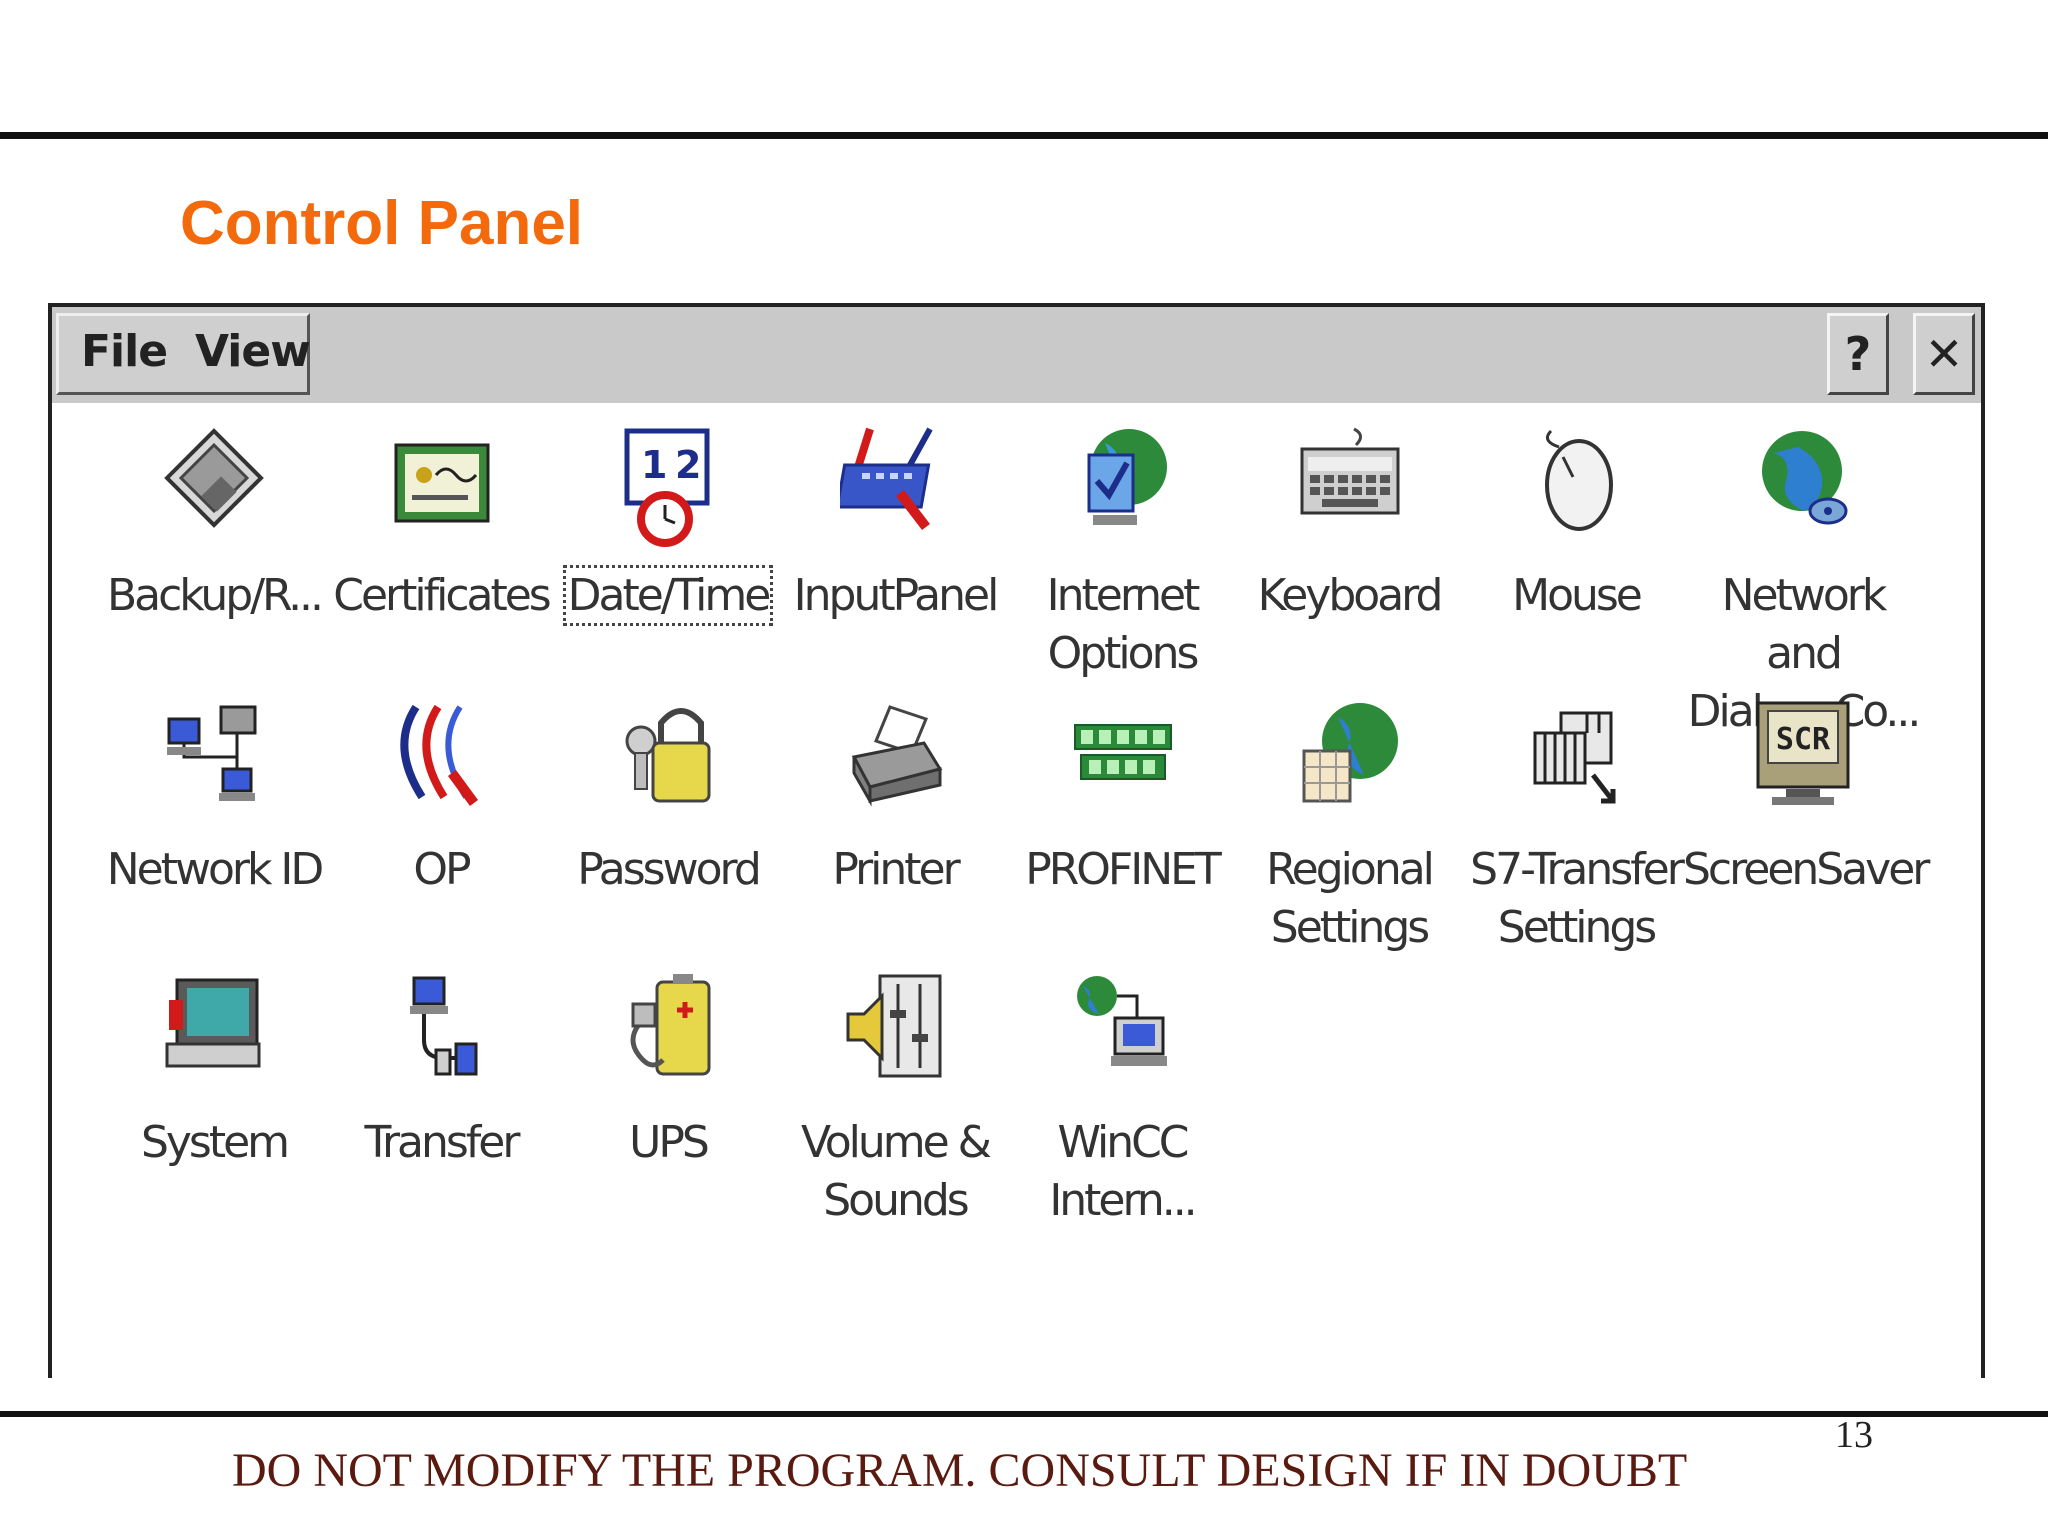 This screenshot has height=1536, width=2048. I want to click on screensaver-monitor-icon: SCR, so click(1803, 753).